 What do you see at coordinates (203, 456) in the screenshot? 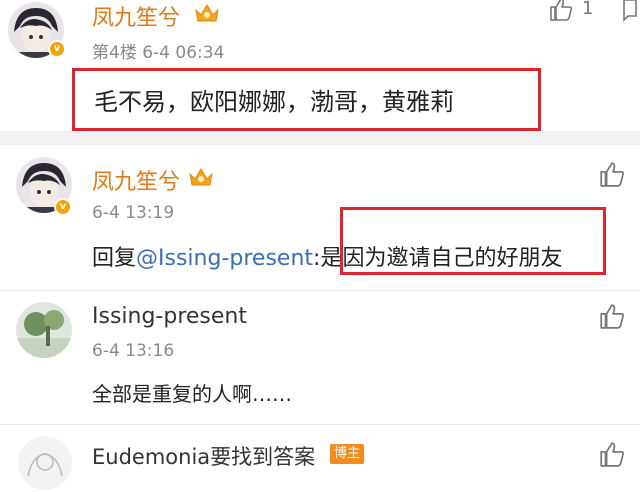
I see `reply-username: Eudemonia要找到答案` at bounding box center [203, 456].